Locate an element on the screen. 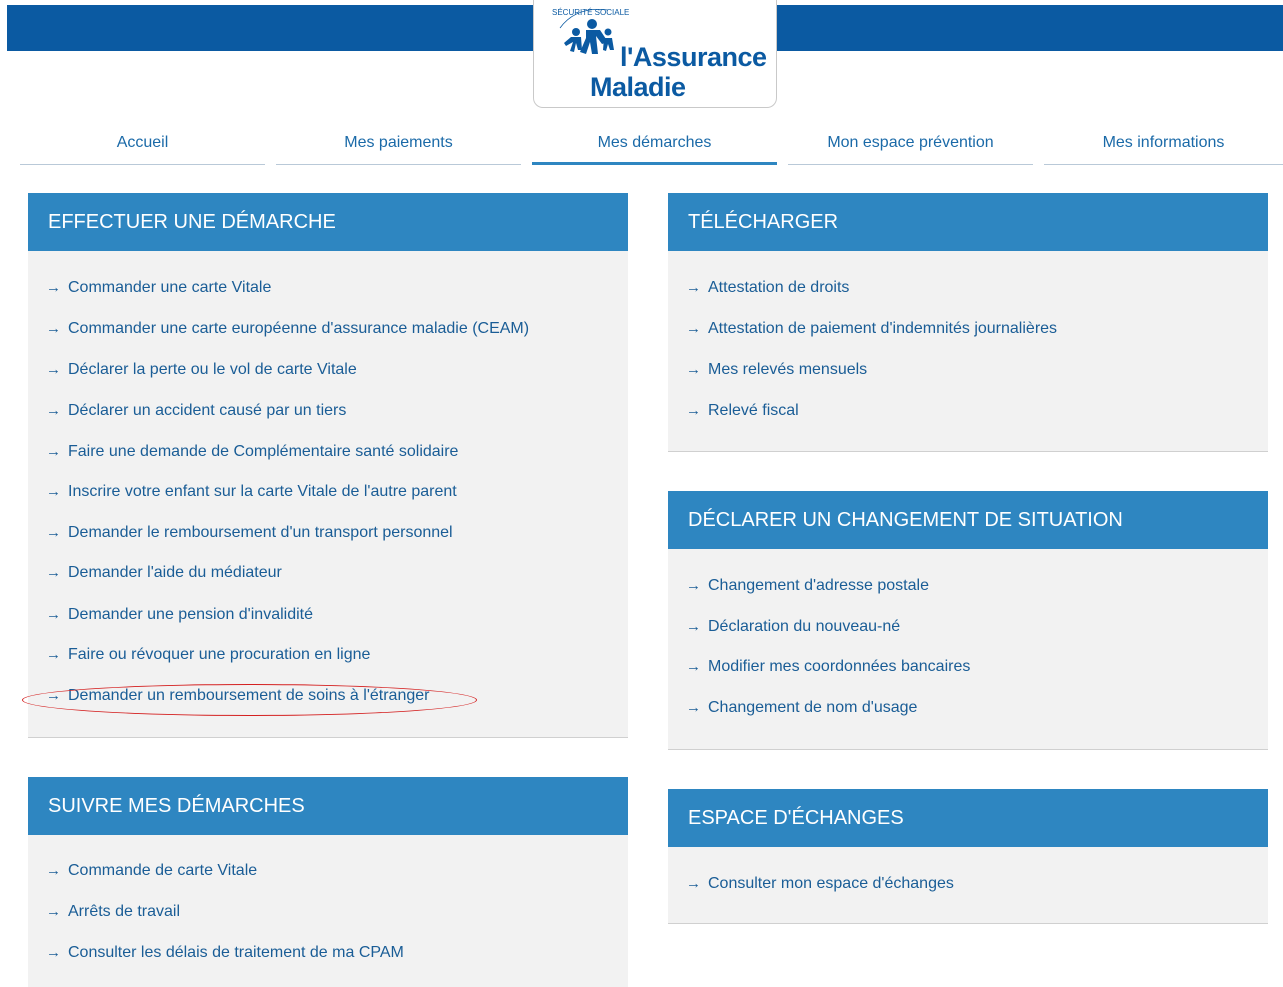  link-accident-tiers: → Déclarer un accident causé par un tiers is located at coordinates (196, 411).